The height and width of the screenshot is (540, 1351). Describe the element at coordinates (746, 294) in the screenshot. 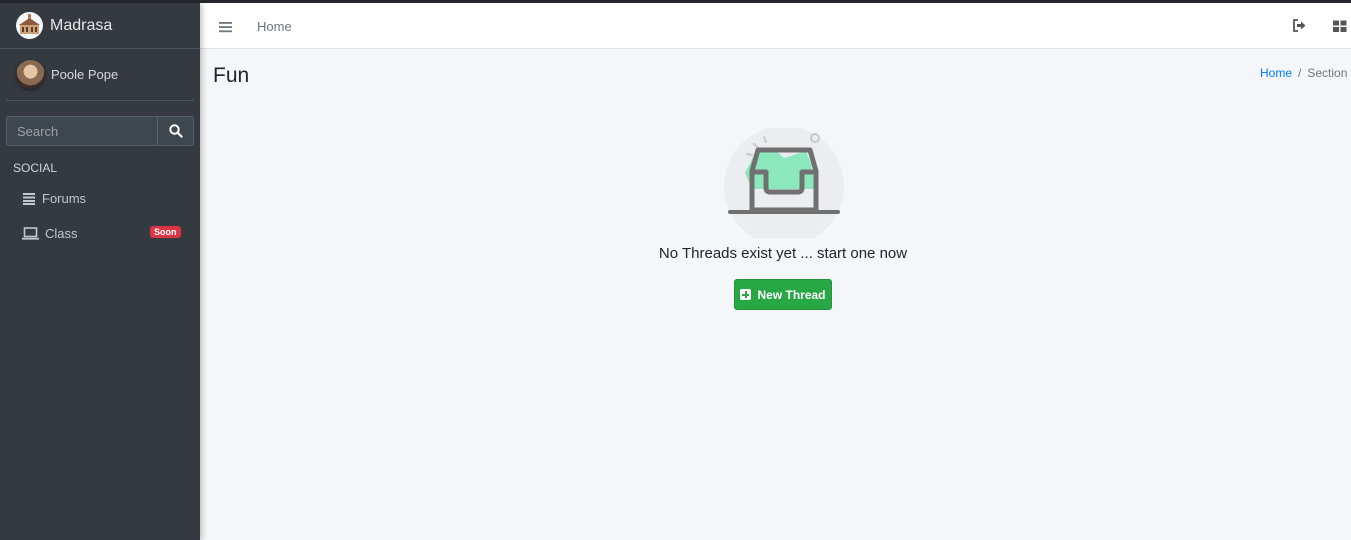

I see `plus-square-icon` at that location.